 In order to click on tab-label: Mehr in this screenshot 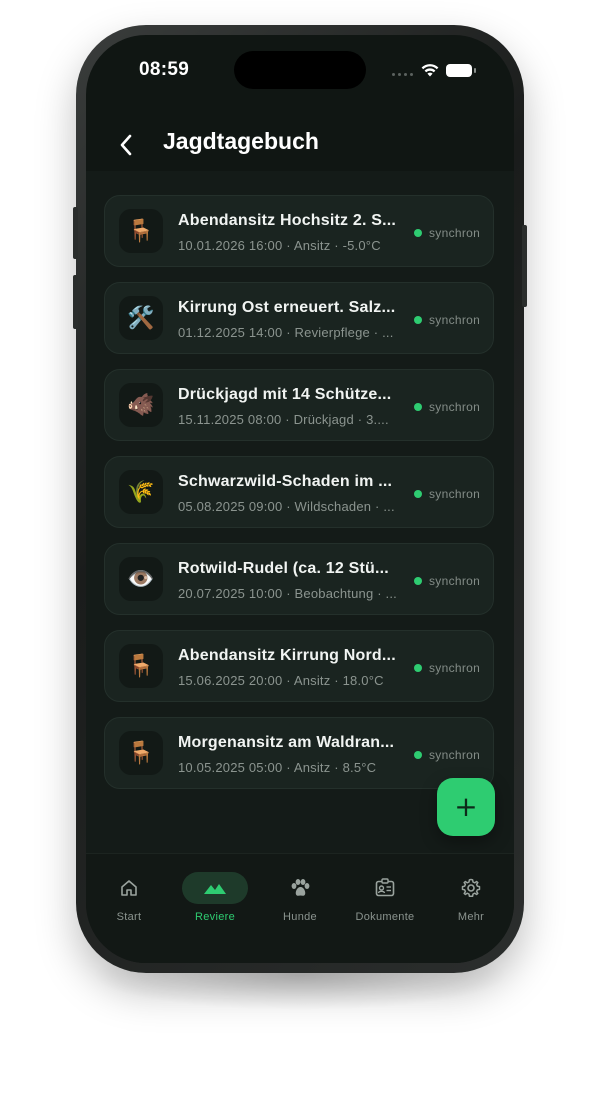, I will do `click(471, 917)`.